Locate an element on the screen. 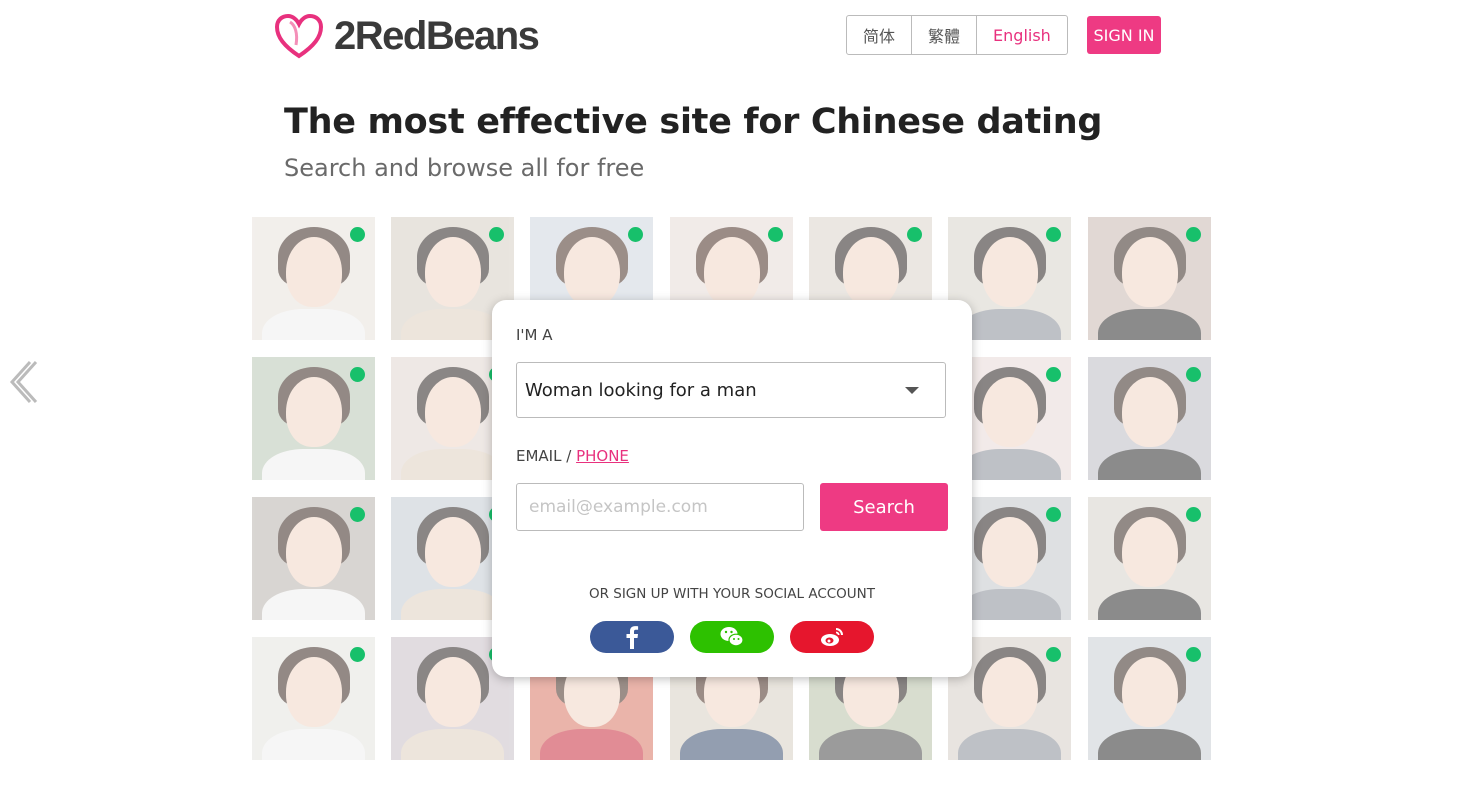 This screenshot has height=788, width=1464. lang-traditional-button: 繁體 is located at coordinates (945, 35).